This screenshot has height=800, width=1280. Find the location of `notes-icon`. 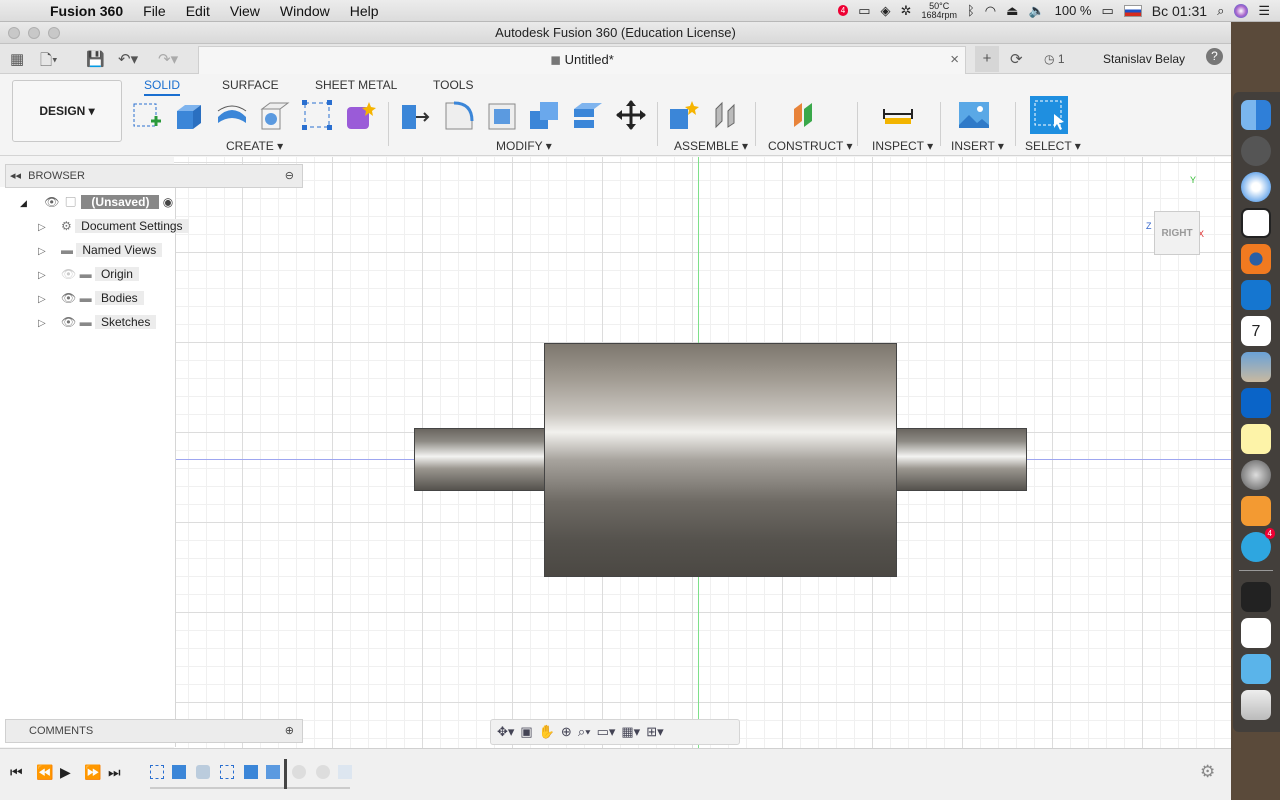

notes-icon is located at coordinates (1256, 439).